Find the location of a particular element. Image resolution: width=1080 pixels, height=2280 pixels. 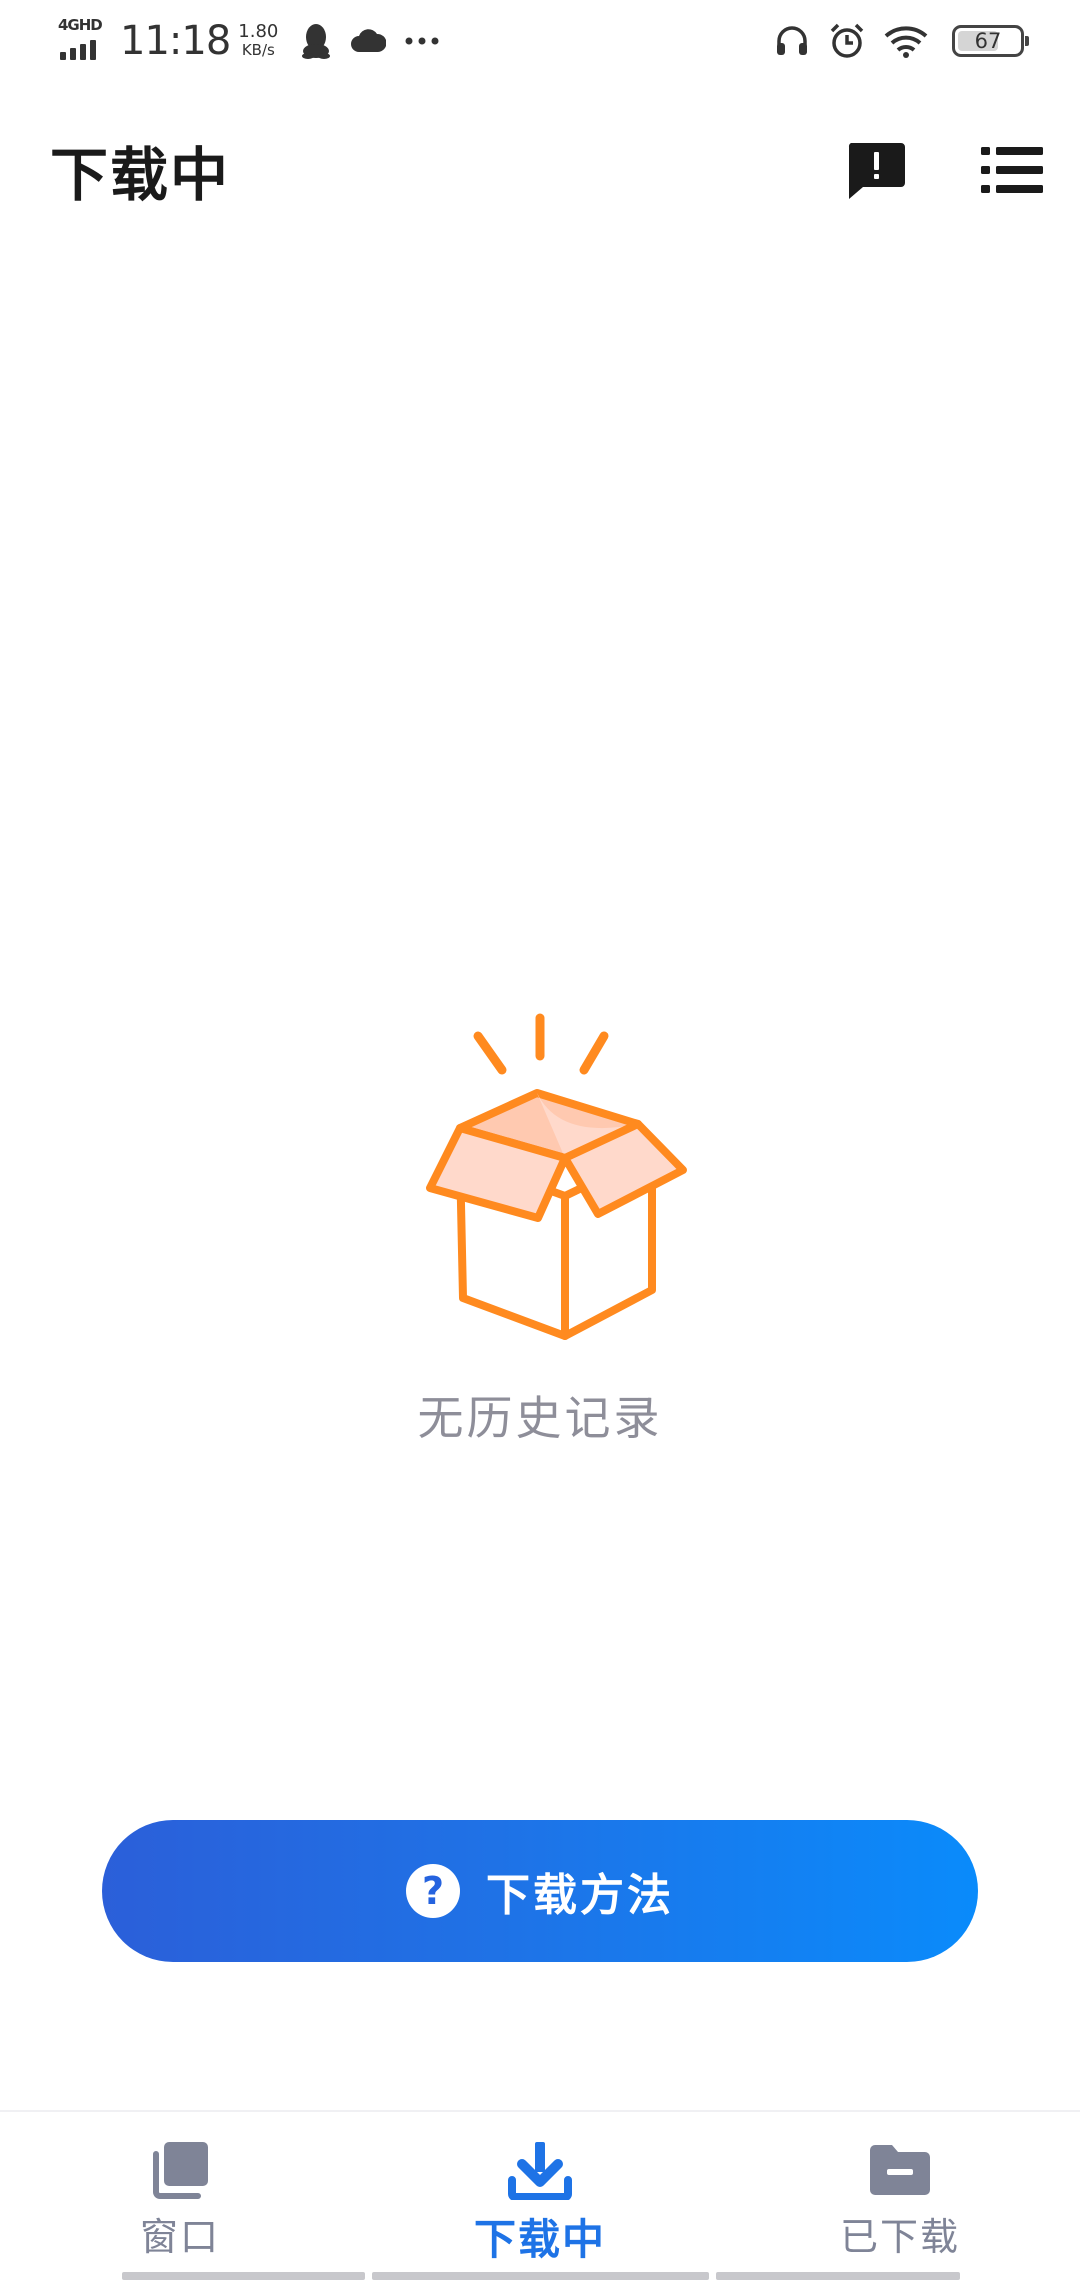

windows-icon is located at coordinates (180, 2170).